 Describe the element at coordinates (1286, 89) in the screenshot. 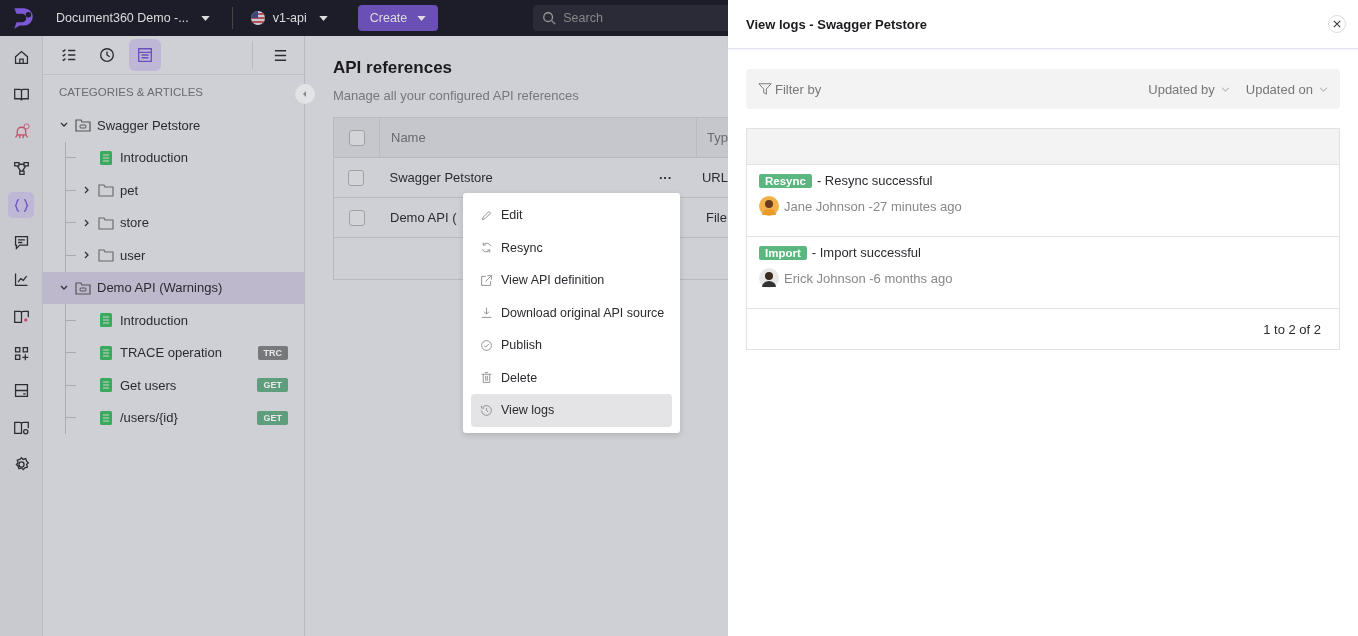

I see `filter-dropdown: Updated on` at that location.